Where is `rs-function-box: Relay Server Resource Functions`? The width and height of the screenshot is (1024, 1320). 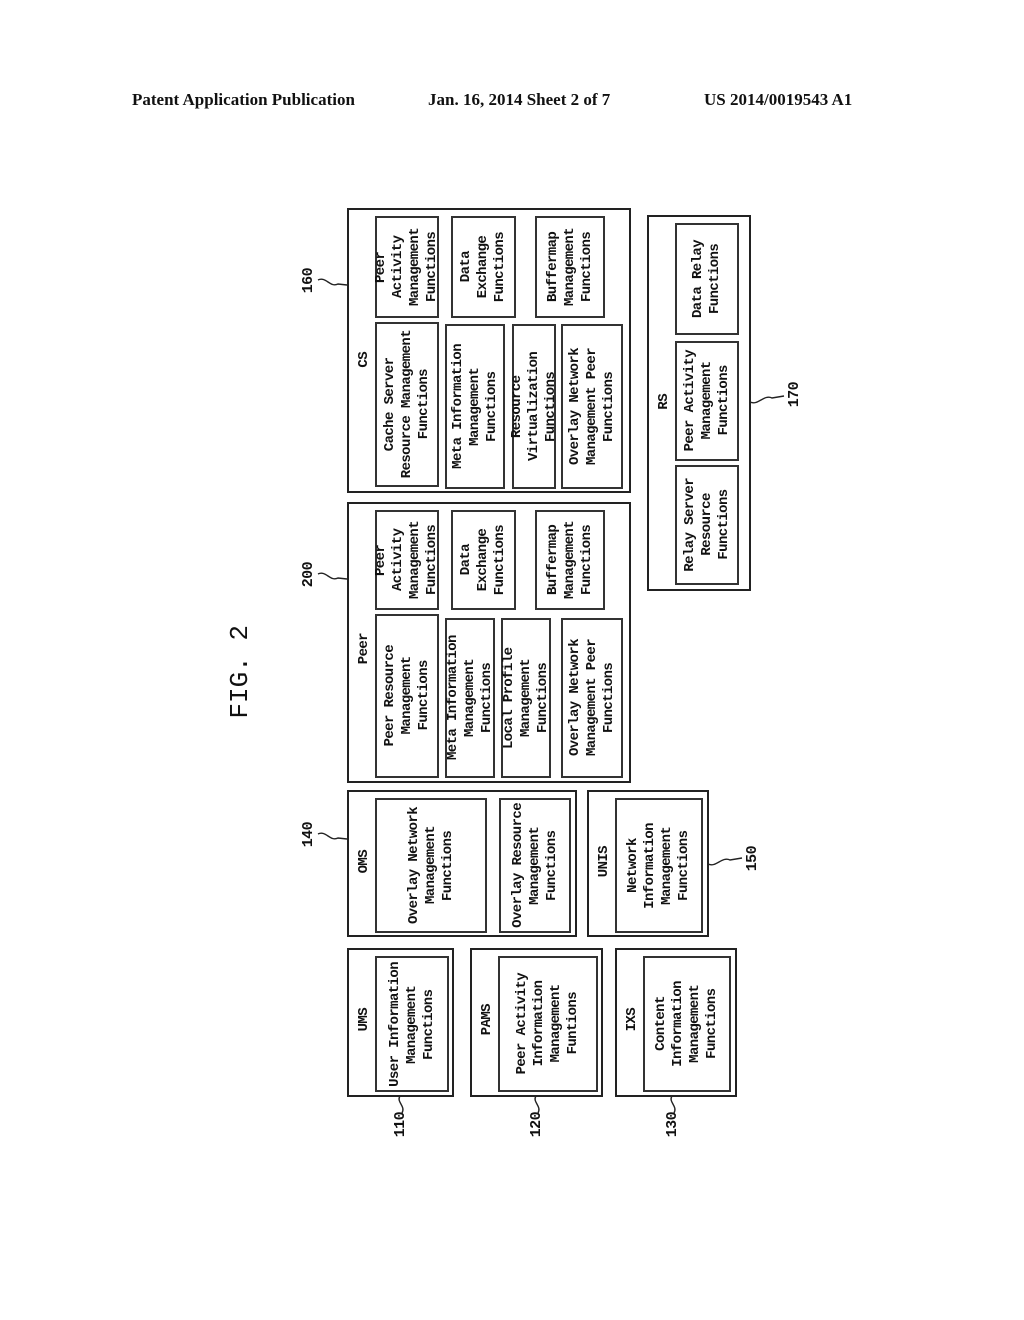 rs-function-box: Relay Server Resource Functions is located at coordinates (707, 525).